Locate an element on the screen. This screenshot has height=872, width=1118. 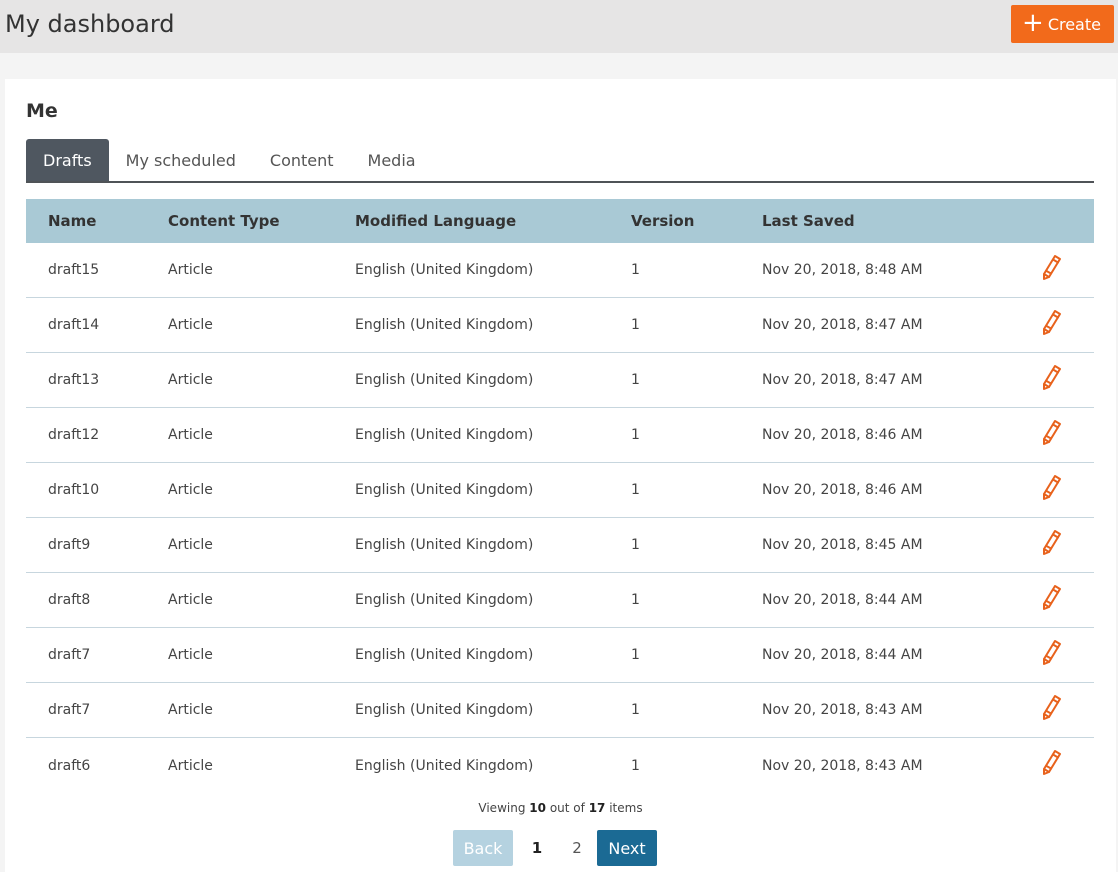
page-2-link: 2 is located at coordinates (577, 848).